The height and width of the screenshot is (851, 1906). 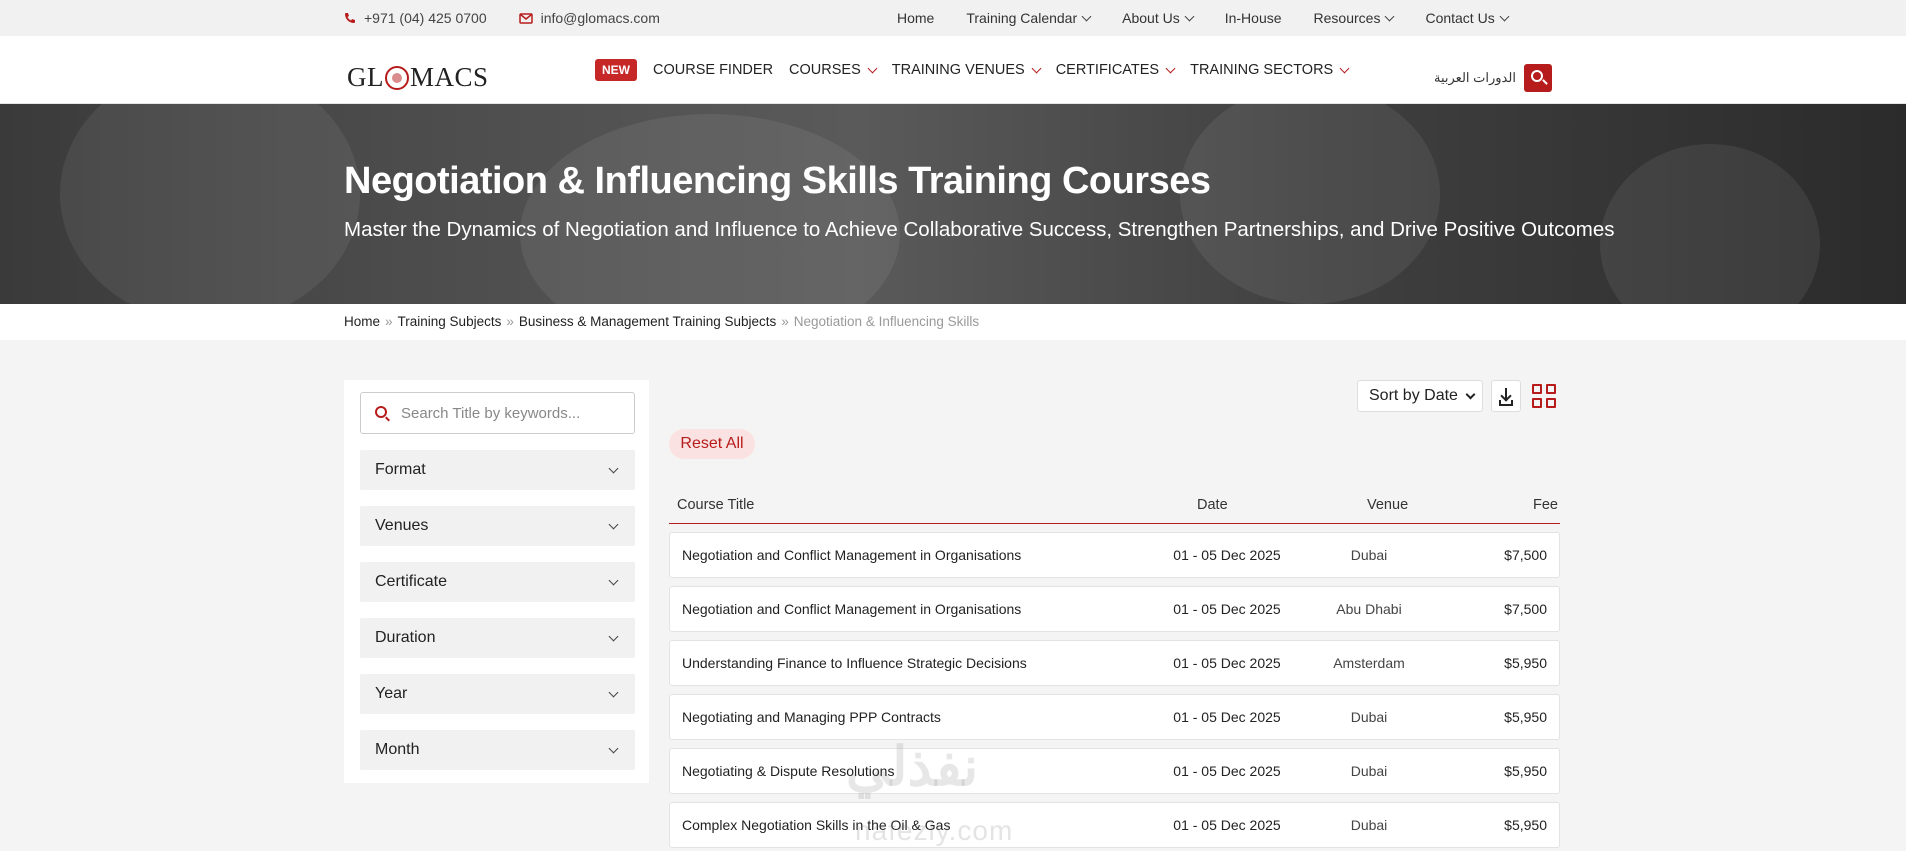 I want to click on top-link-label: Home, so click(x=916, y=18).